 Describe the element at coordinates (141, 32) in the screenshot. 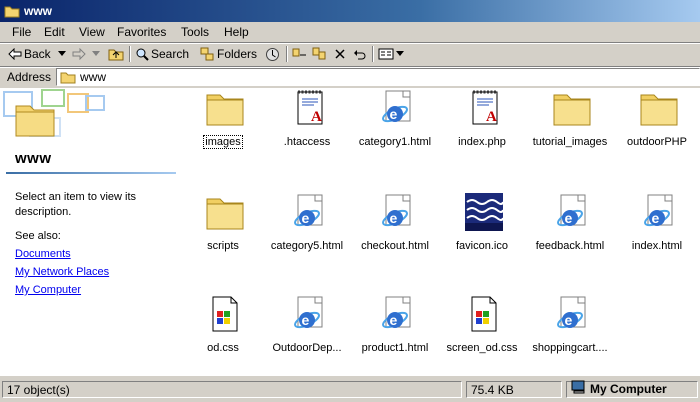

I see `menu-favorites: Favorites` at that location.